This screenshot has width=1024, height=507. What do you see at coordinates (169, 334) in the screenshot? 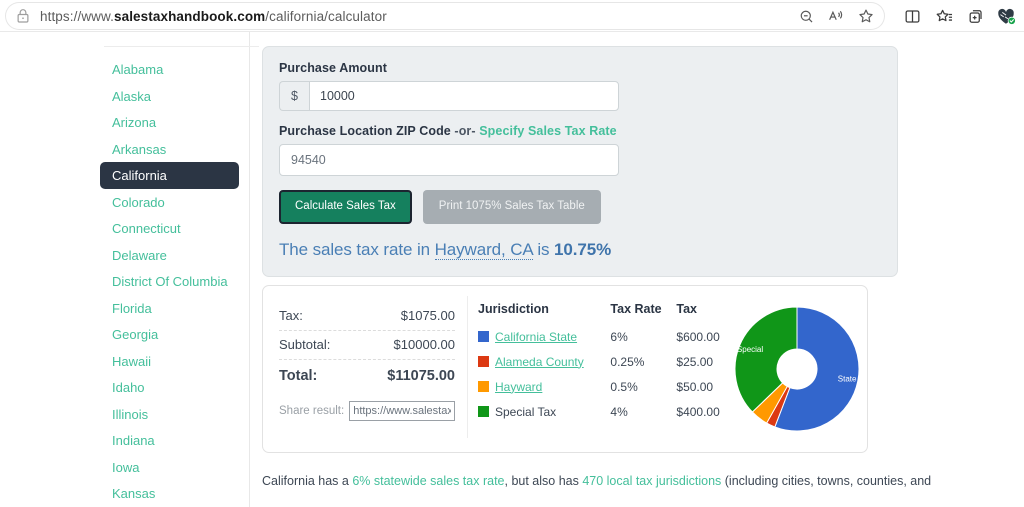
I see `sidebar-item-georgia: Georgia` at bounding box center [169, 334].